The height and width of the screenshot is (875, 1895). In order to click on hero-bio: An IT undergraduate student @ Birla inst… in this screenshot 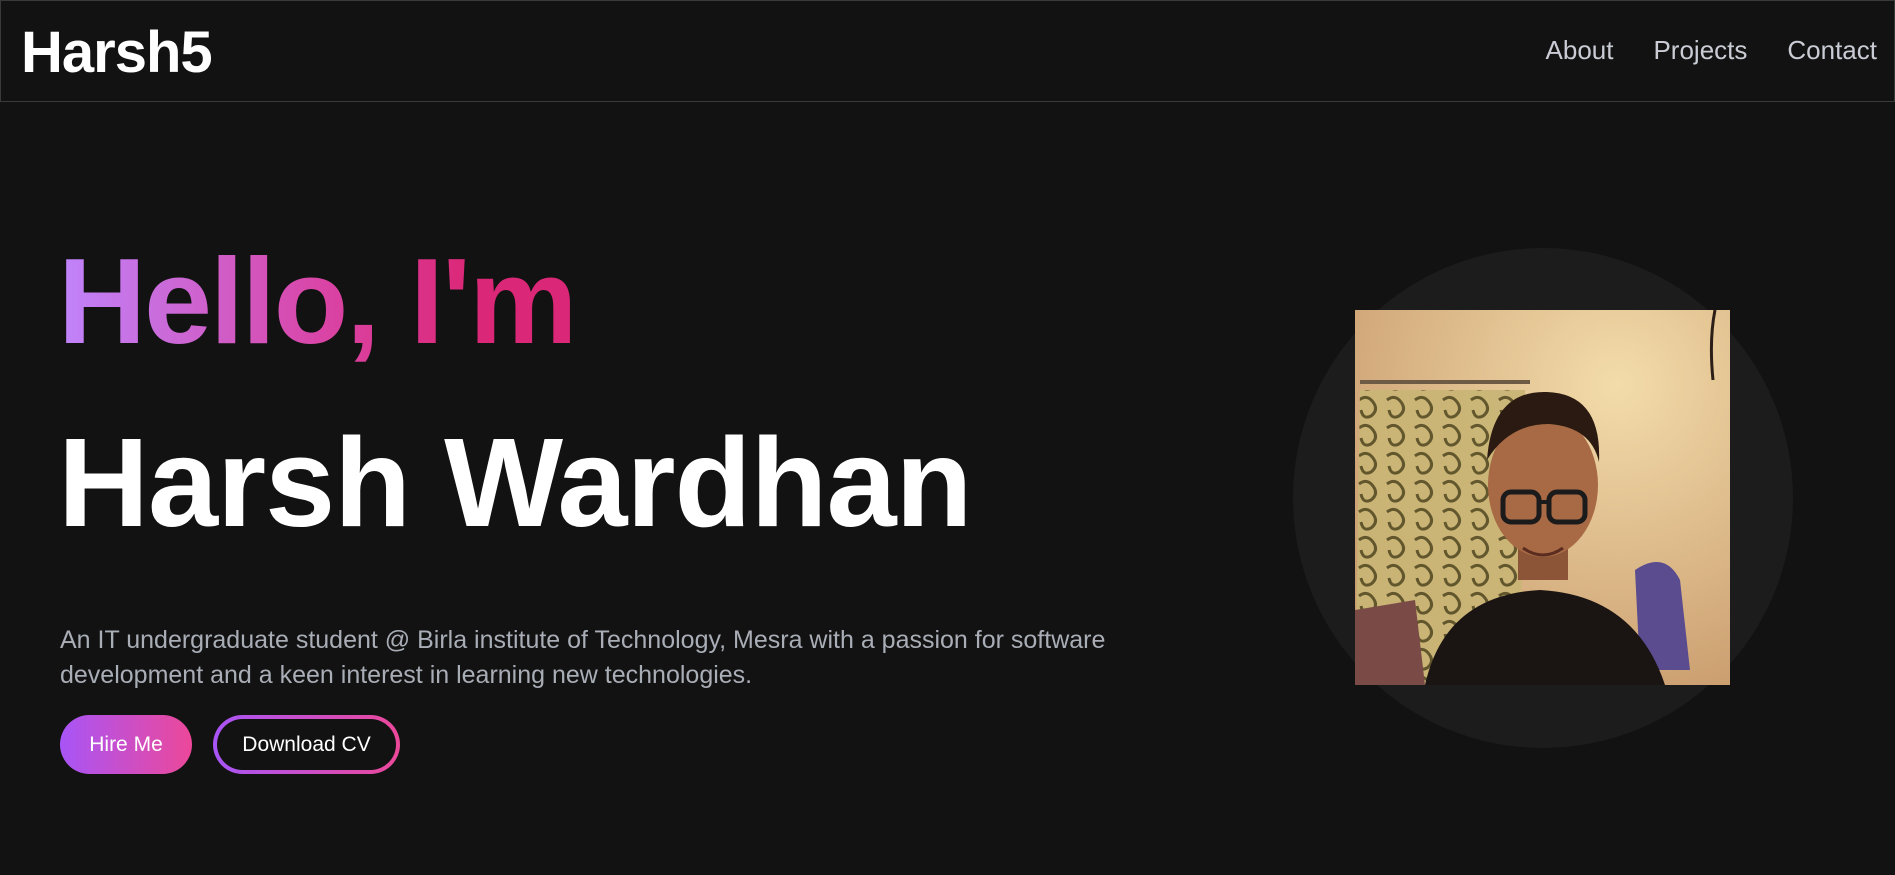, I will do `click(583, 657)`.